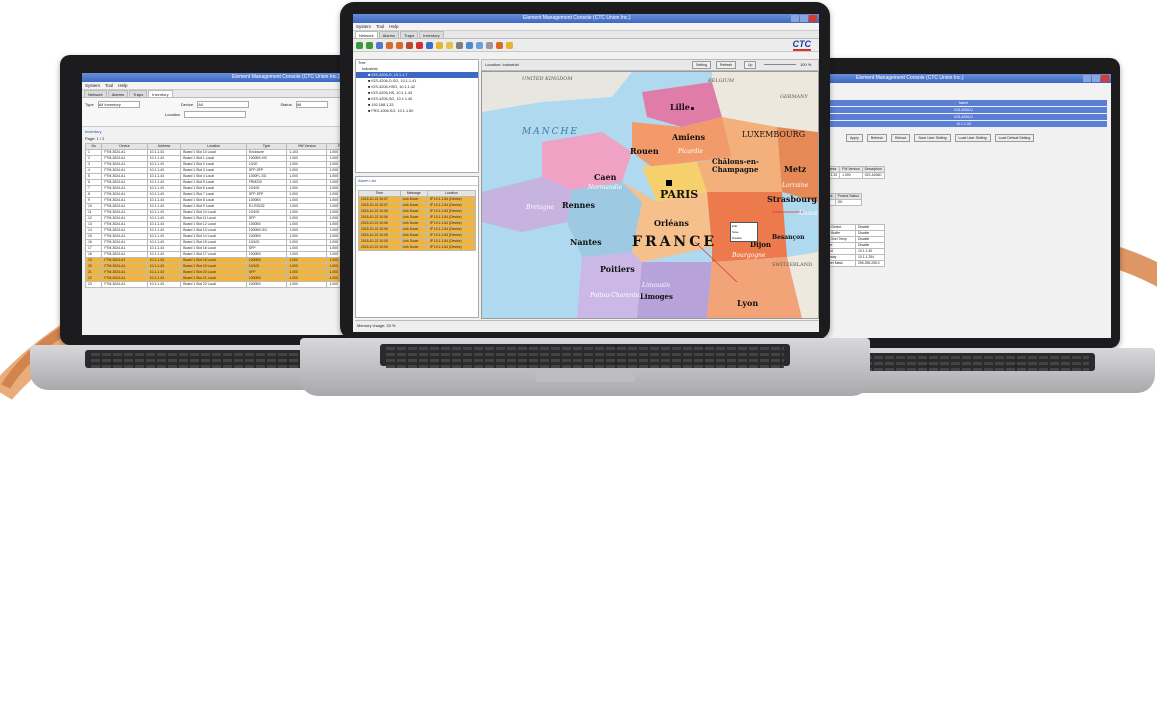 This screenshot has height=705, width=1157. What do you see at coordinates (499, 45) in the screenshot?
I see `user-icon` at bounding box center [499, 45].